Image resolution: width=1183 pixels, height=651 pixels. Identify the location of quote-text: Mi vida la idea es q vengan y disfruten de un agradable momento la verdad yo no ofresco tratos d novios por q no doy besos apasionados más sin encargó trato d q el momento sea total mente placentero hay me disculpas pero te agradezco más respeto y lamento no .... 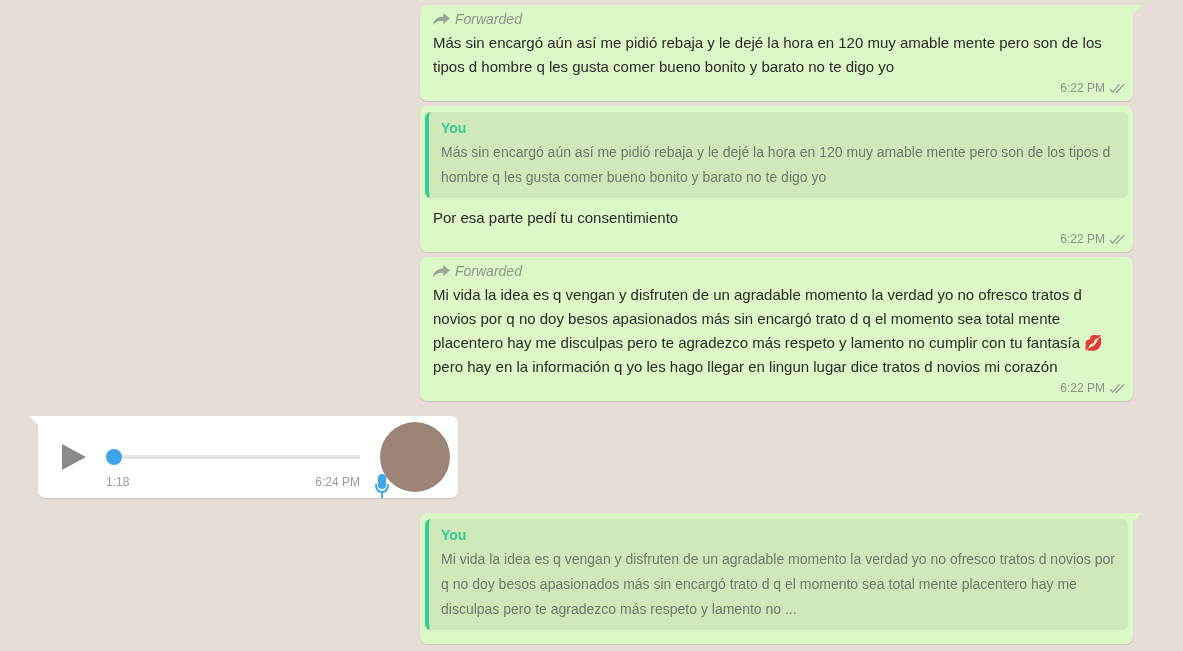
(778, 584).